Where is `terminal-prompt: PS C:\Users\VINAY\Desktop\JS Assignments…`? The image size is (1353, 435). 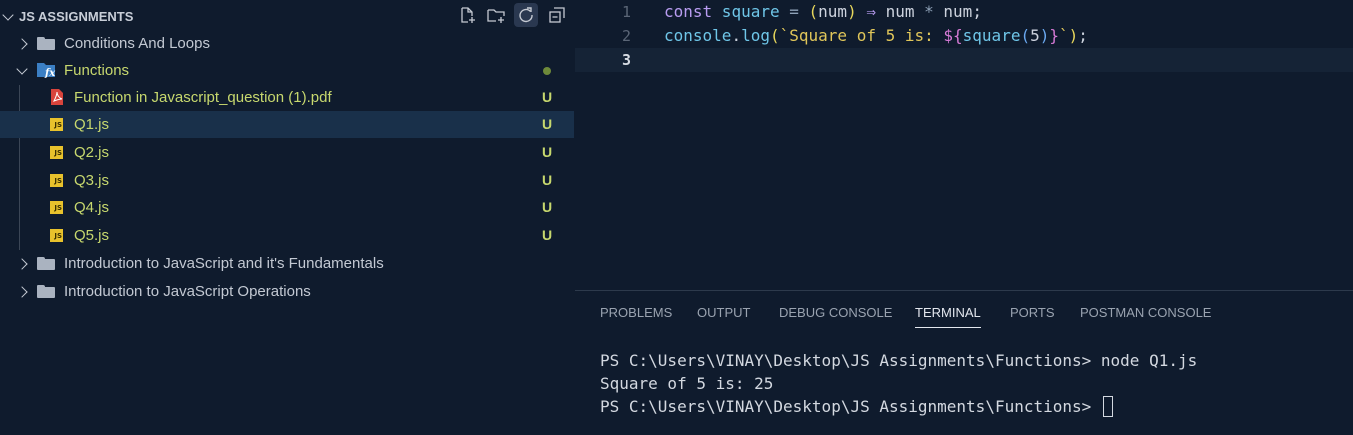 terminal-prompt: PS C:\Users\VINAY\Desktop\JS Assignments… is located at coordinates (856, 406).